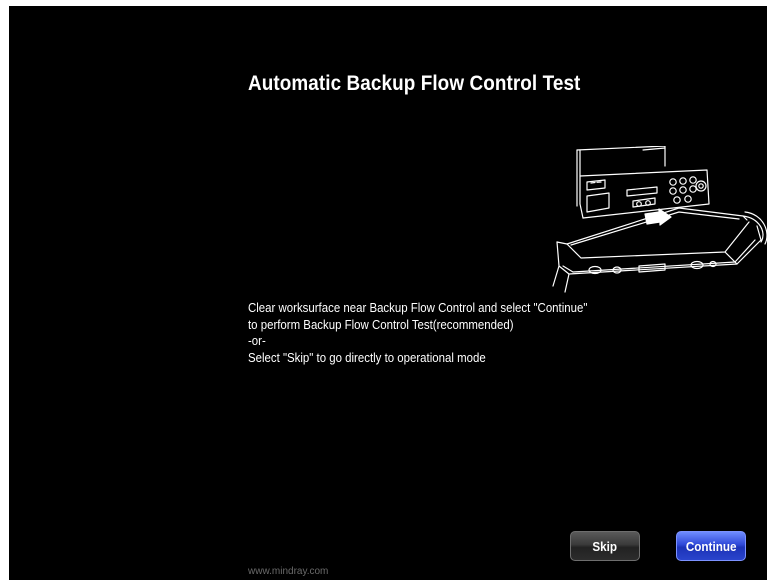 Image resolution: width=773 pixels, height=586 pixels. I want to click on skip-button-label: Skip, so click(605, 546).